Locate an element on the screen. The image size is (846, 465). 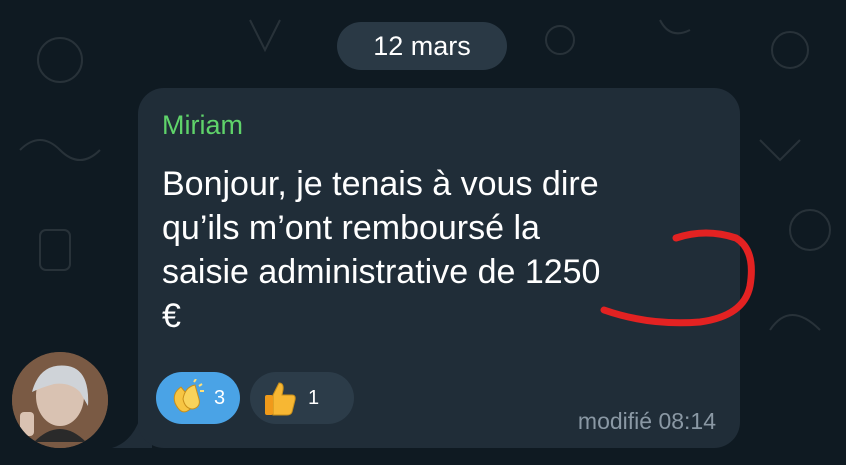
reaction-count: 3 is located at coordinates (220, 397).